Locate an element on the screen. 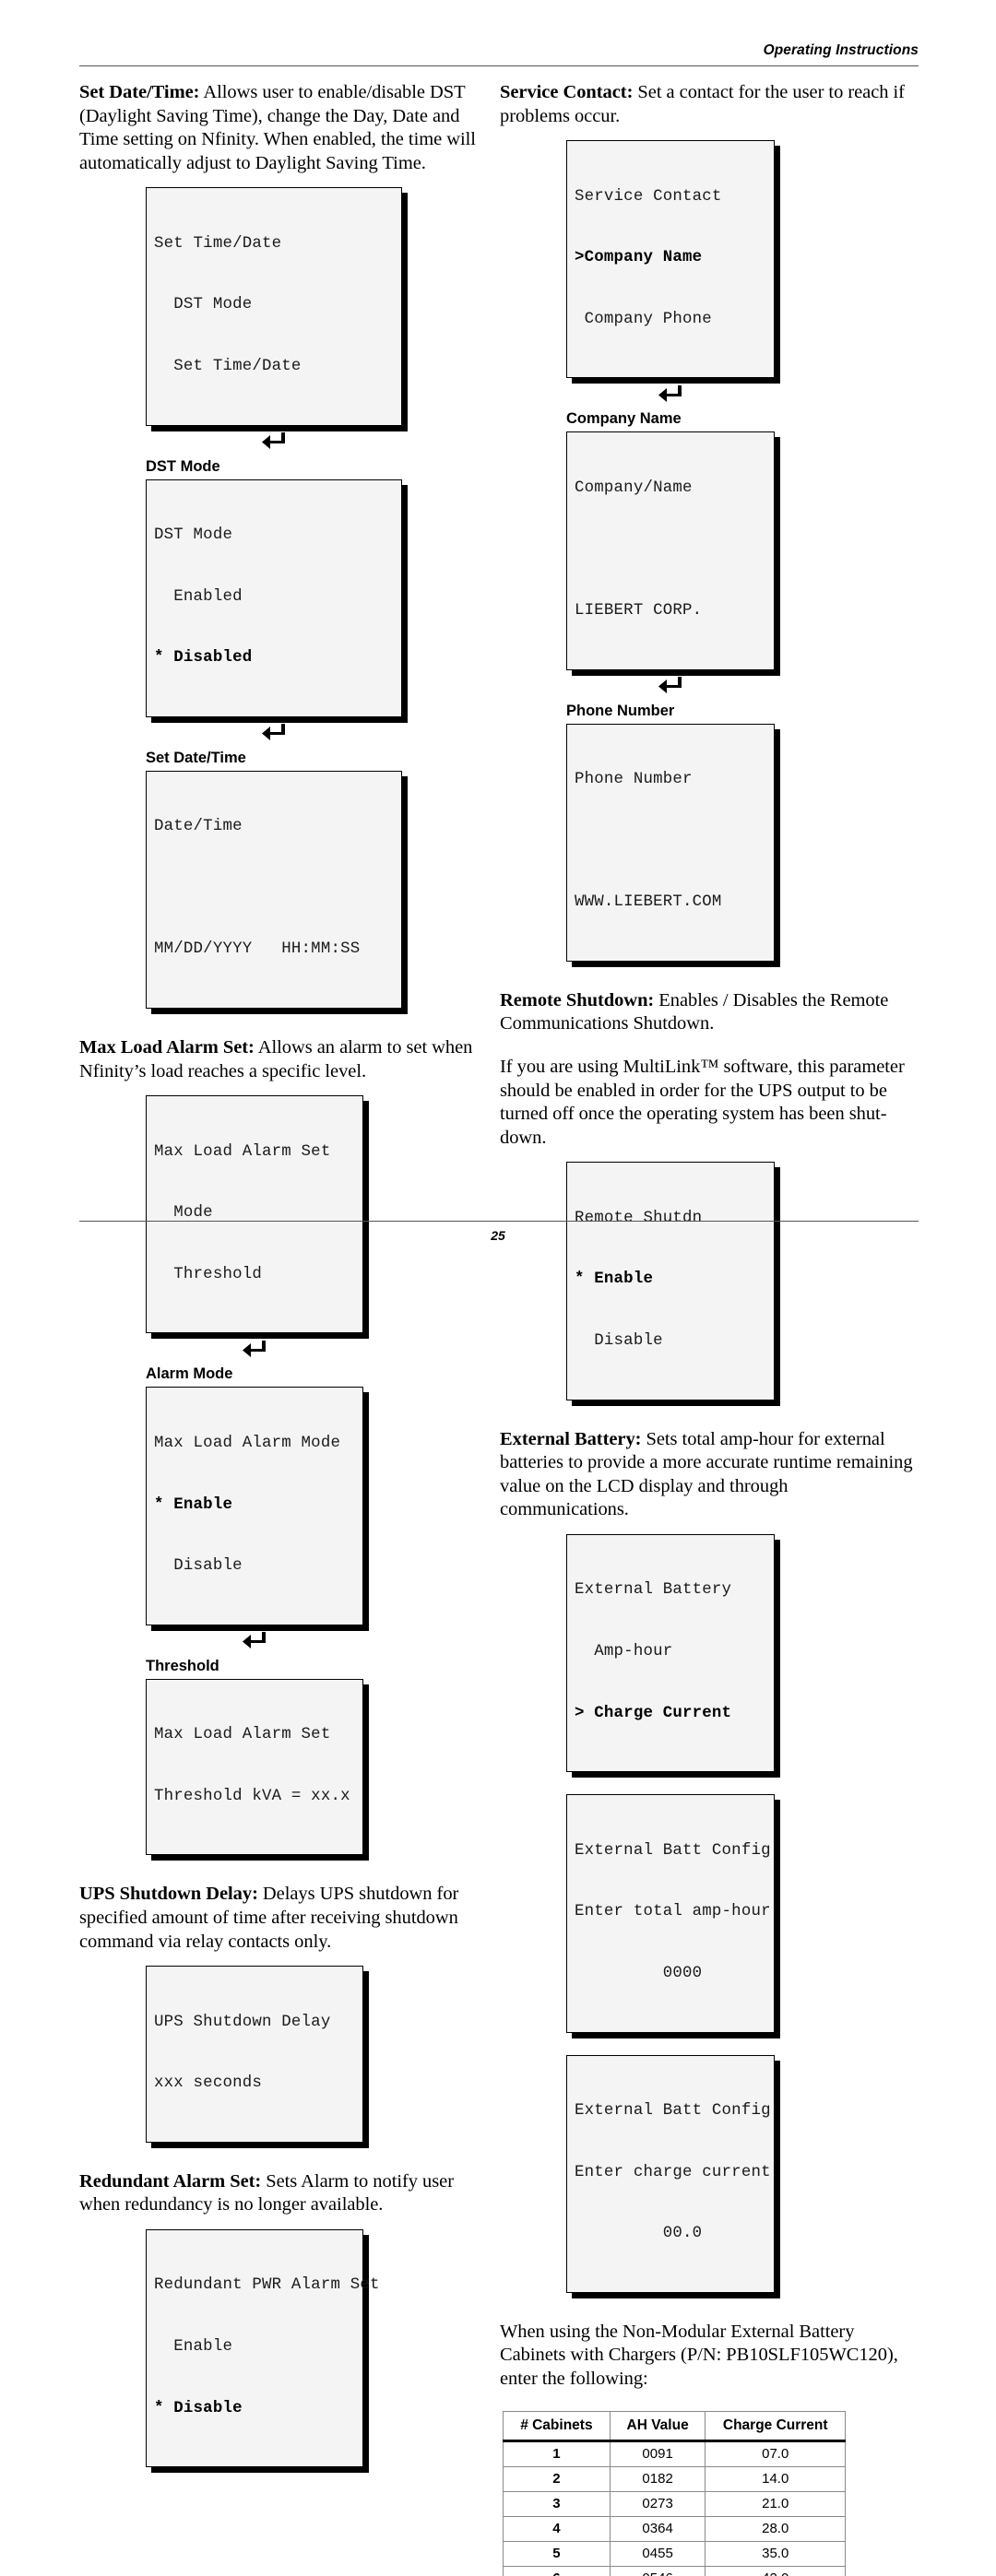 The height and width of the screenshot is (2576, 996). heading-dst-mode: DST Mode is located at coordinates (183, 466).